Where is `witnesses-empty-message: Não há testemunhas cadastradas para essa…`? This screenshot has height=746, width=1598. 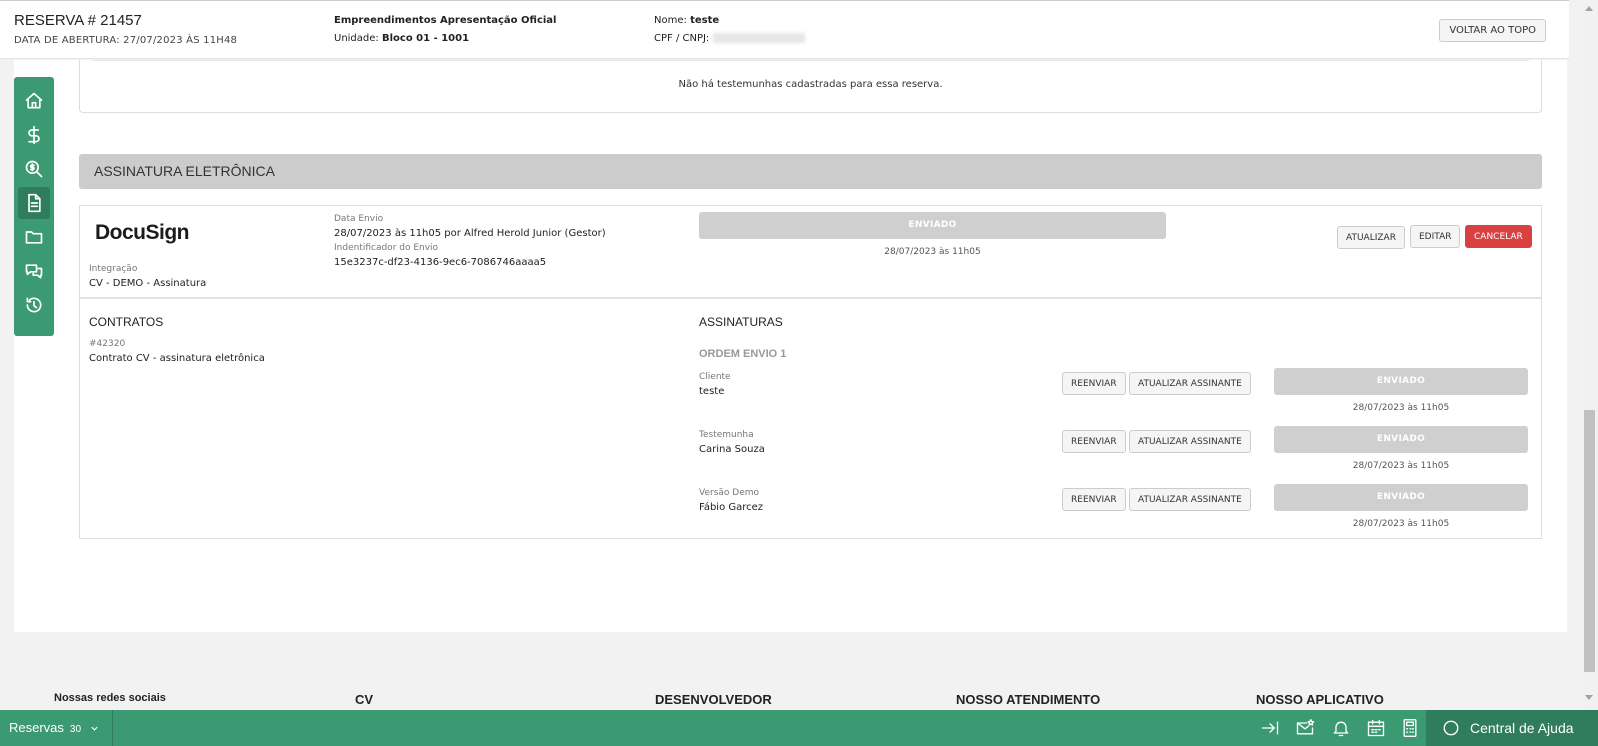 witnesses-empty-message: Não há testemunhas cadastradas para essa… is located at coordinates (810, 84).